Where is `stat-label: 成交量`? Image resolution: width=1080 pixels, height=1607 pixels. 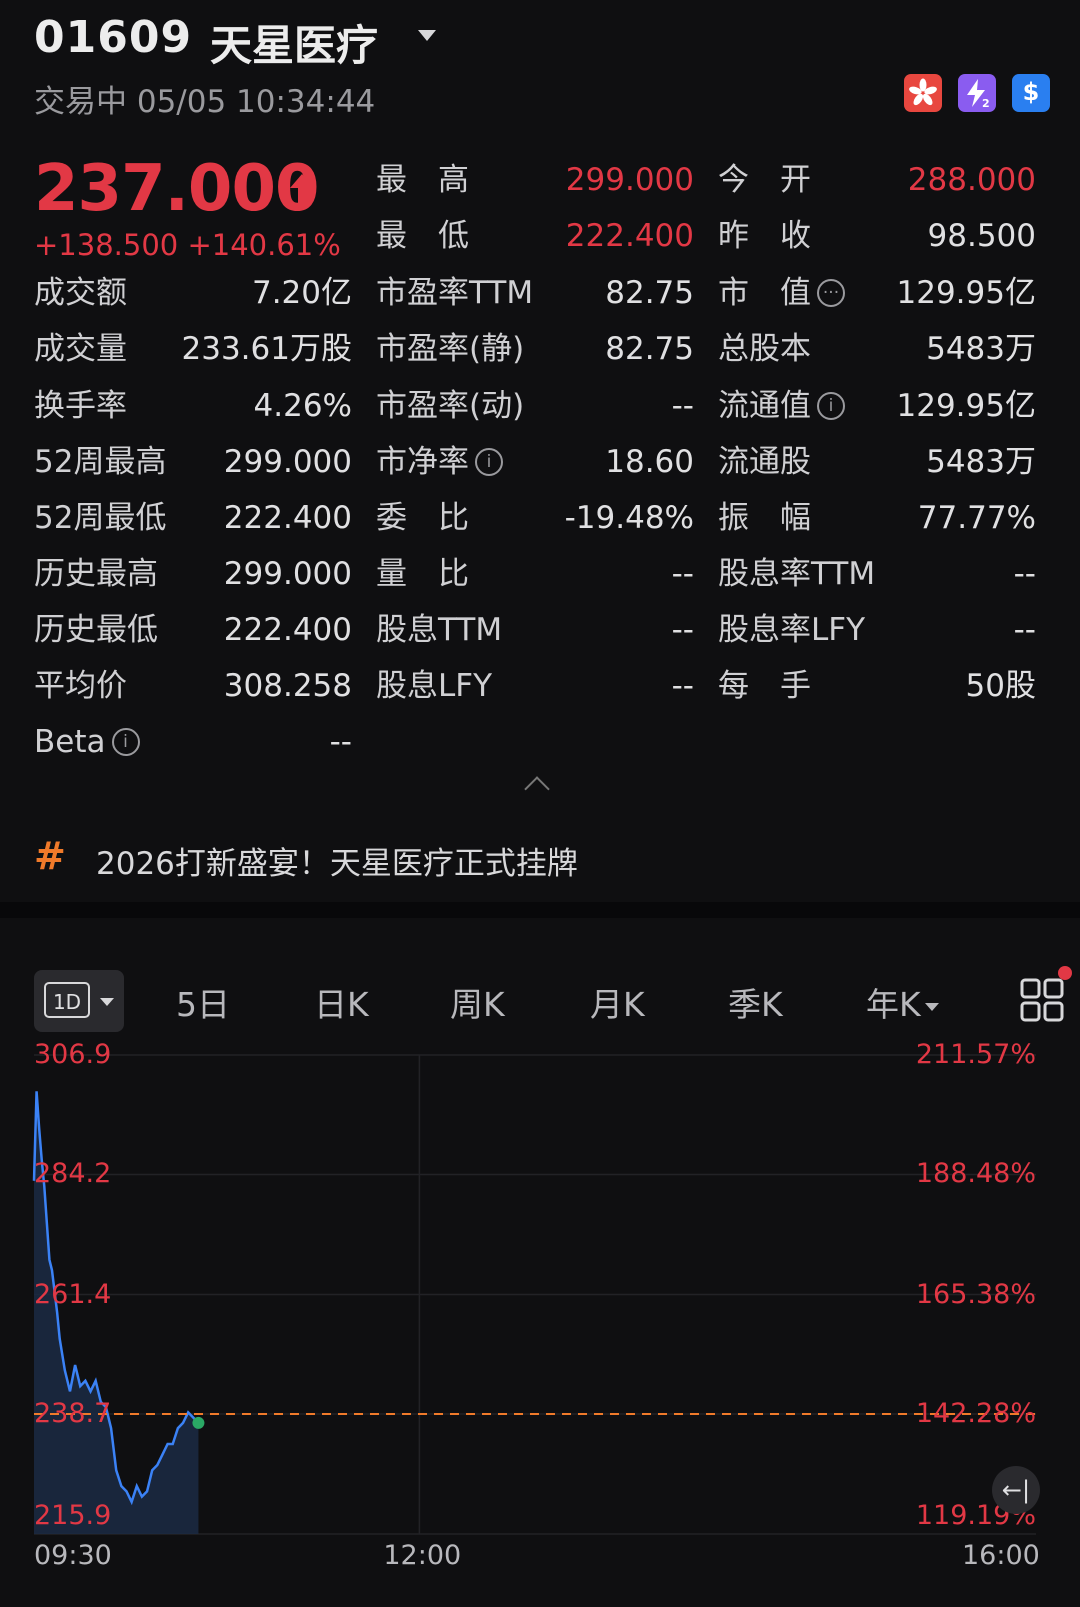
stat-label: 成交量 is located at coordinates (80, 349).